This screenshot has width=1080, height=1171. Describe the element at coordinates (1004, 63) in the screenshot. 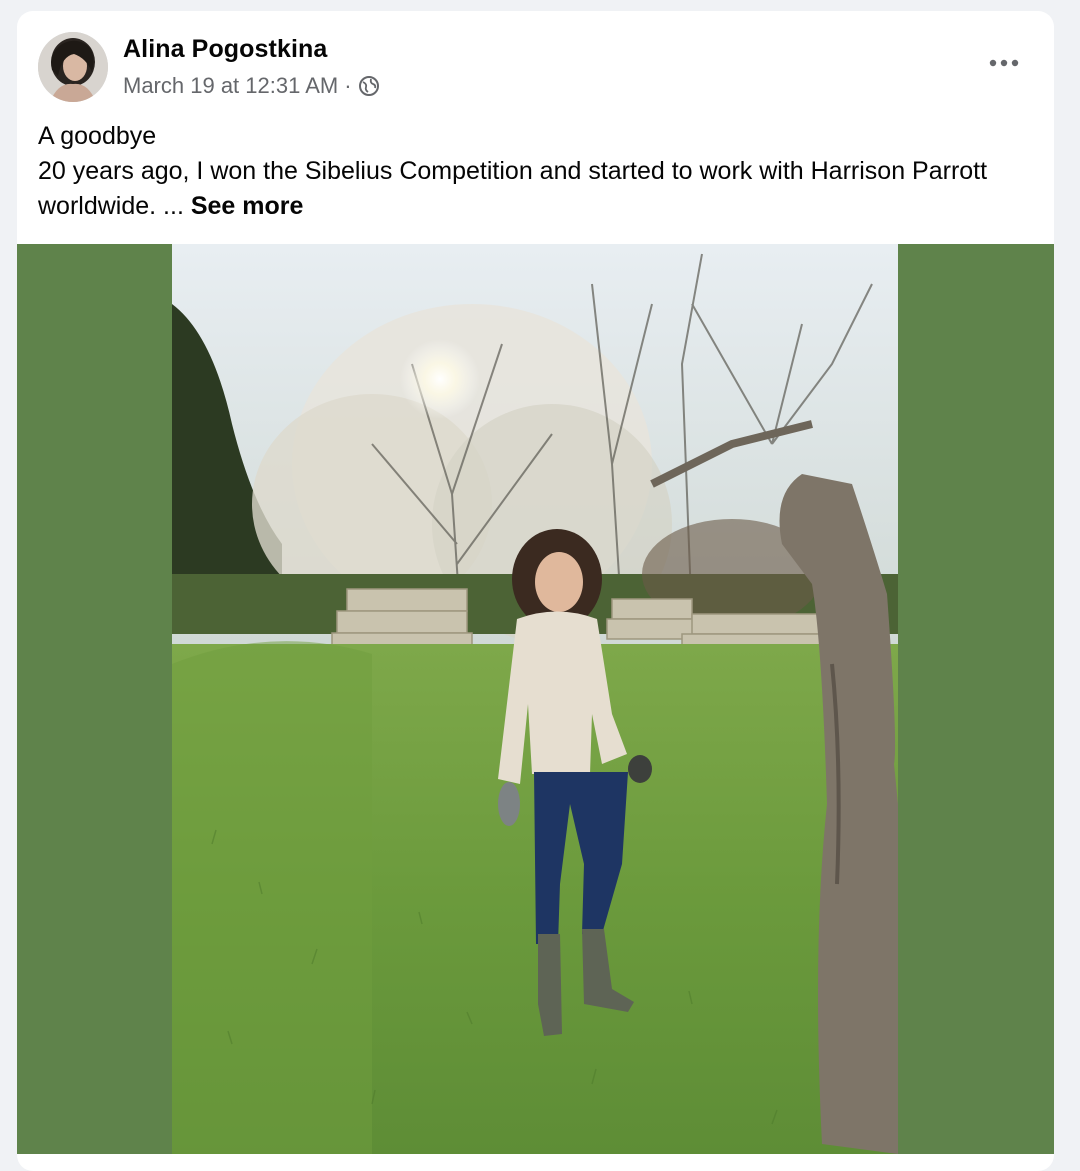

I see `more-options-icon` at that location.